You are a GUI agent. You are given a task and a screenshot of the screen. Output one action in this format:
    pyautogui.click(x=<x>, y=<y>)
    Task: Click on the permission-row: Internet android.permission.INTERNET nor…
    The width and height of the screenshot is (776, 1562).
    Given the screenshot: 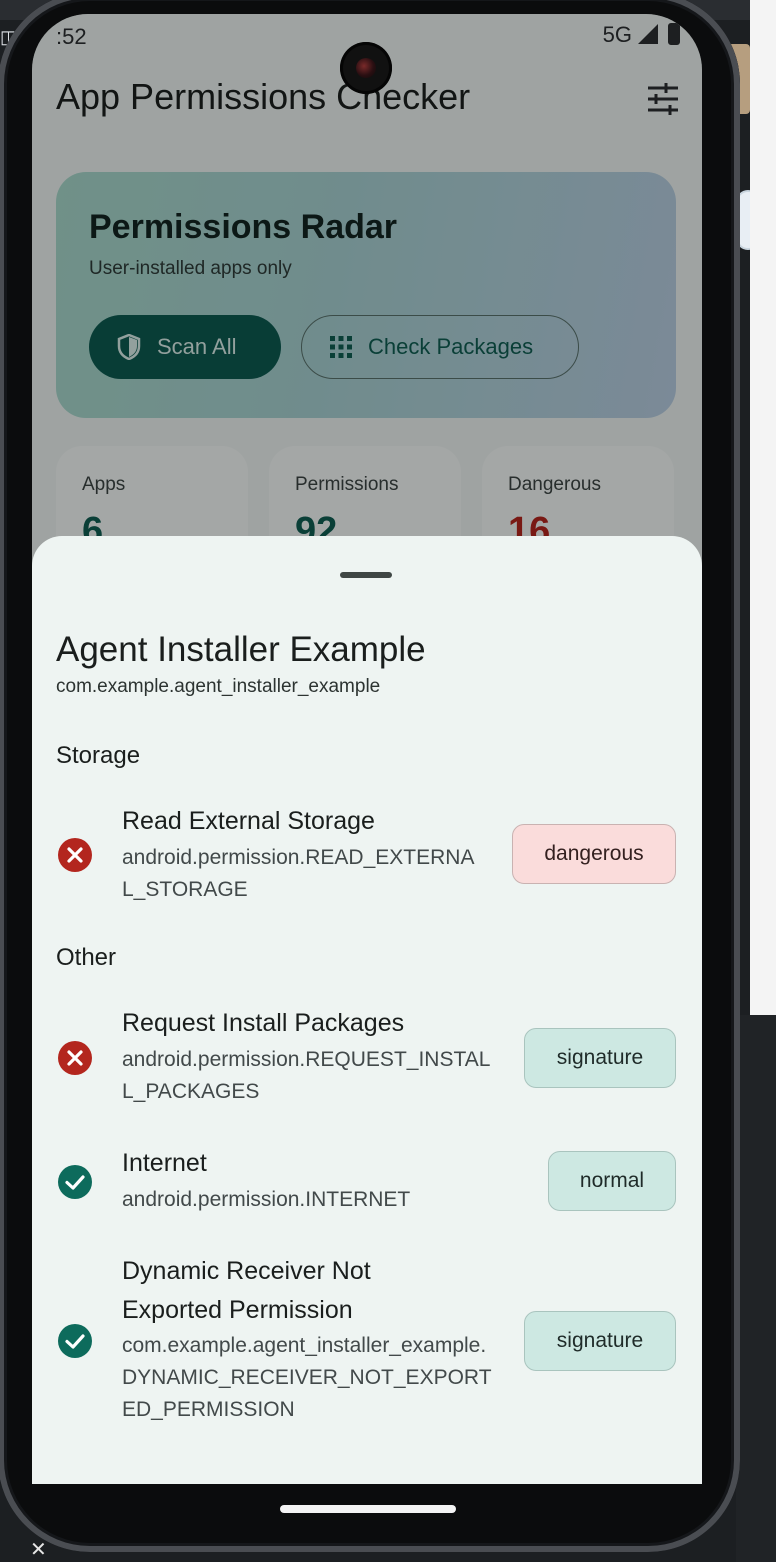 What is the action you would take?
    pyautogui.click(x=367, y=1184)
    